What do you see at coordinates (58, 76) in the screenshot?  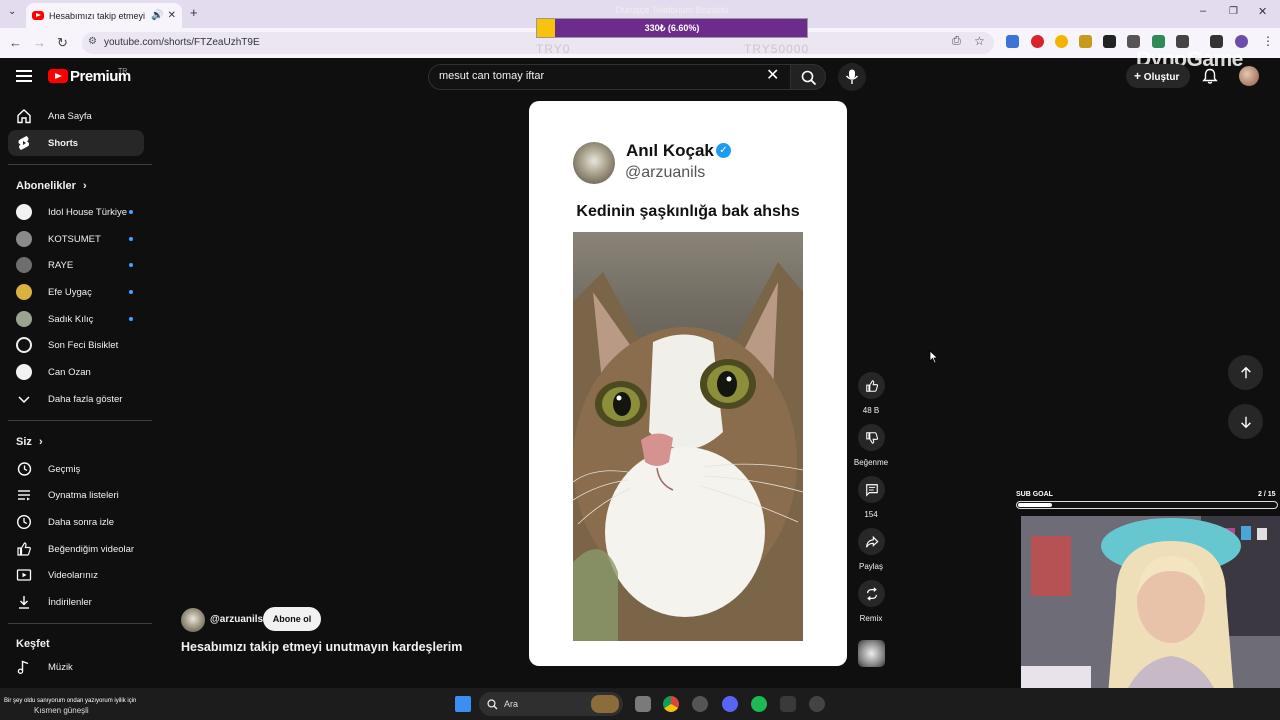 I see `youtube-logo-icon` at bounding box center [58, 76].